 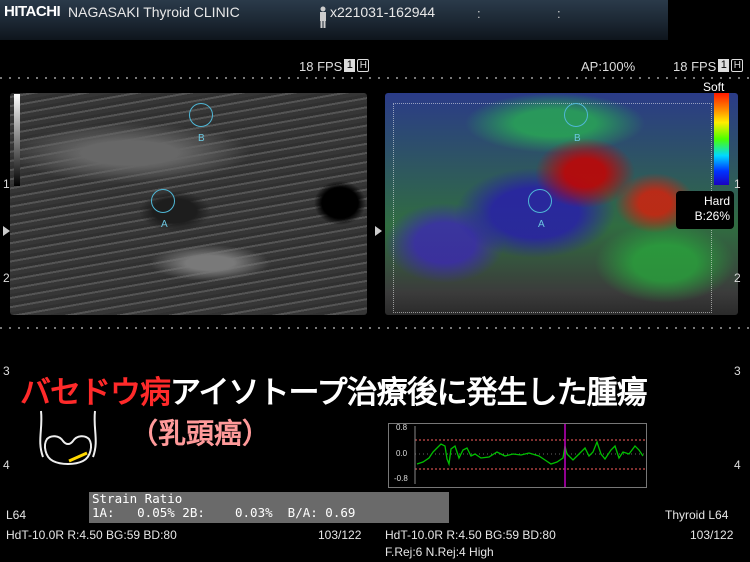 What do you see at coordinates (517, 455) in the screenshot?
I see `strain-graph` at bounding box center [517, 455].